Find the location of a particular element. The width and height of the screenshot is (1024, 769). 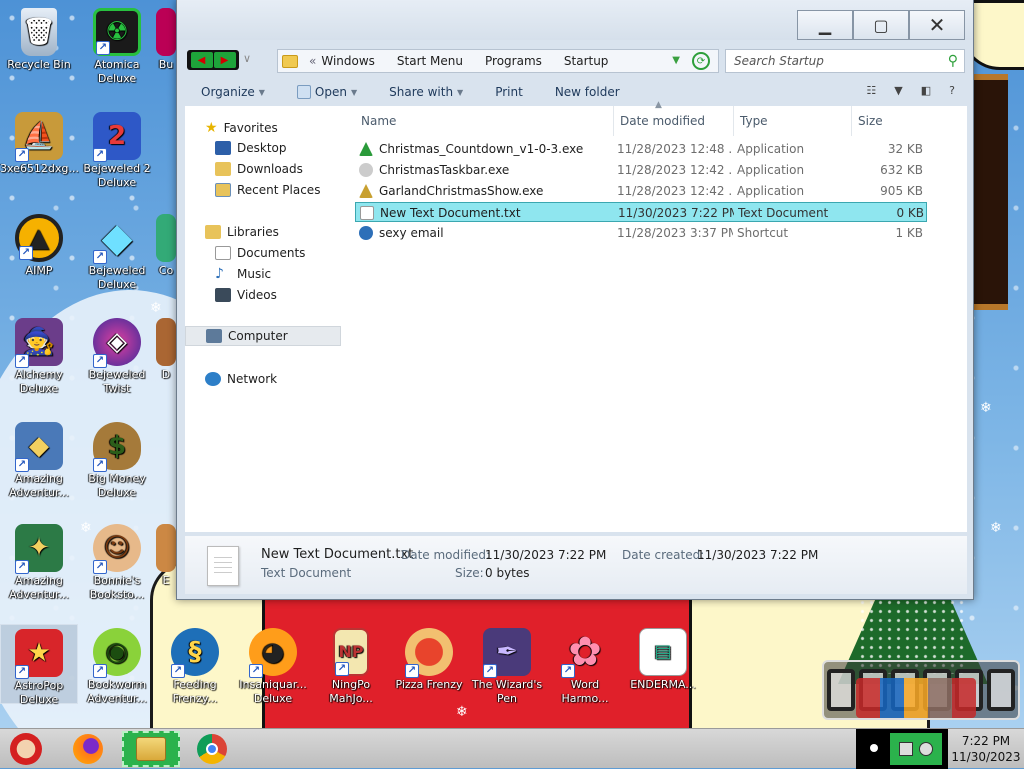

recent-pages-dropdown-icon: ∨ is located at coordinates (247, 58).